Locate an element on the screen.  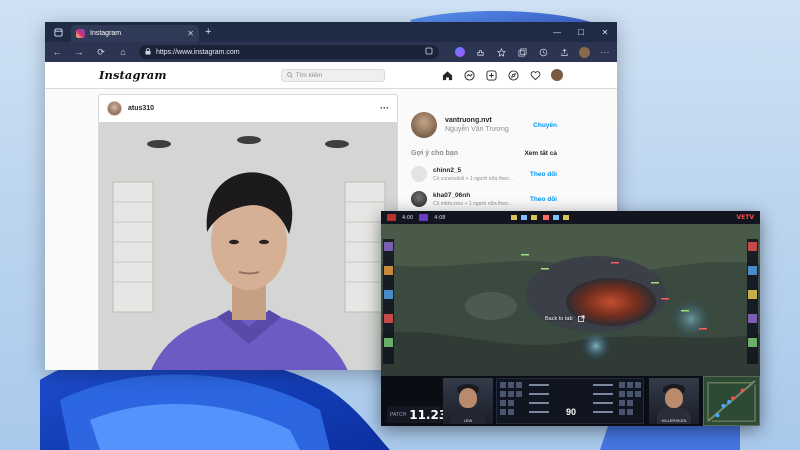
explore-icon is located at coordinates (513, 75).